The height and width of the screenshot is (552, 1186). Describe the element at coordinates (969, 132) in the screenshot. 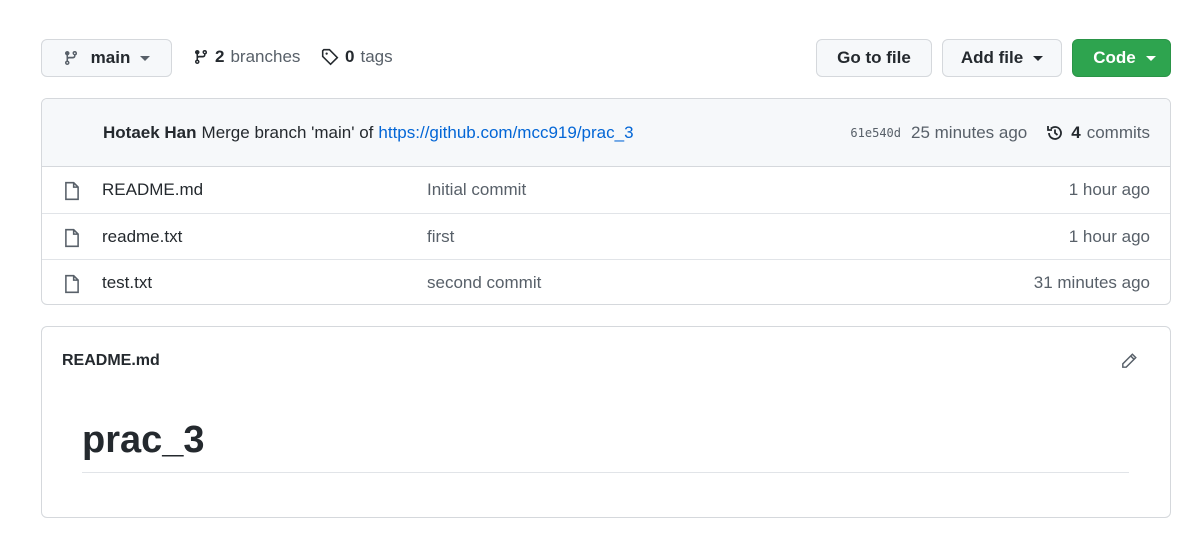

I see `commit-time: 25 minutes ago` at that location.